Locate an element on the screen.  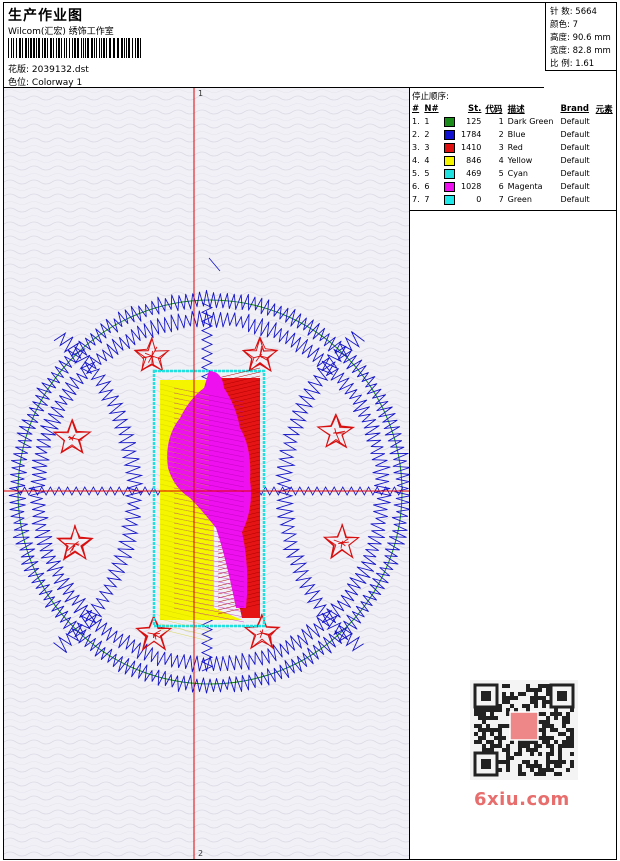
table-row: 4. 4 846 4 Yellow Default is located at coordinates (513, 160).